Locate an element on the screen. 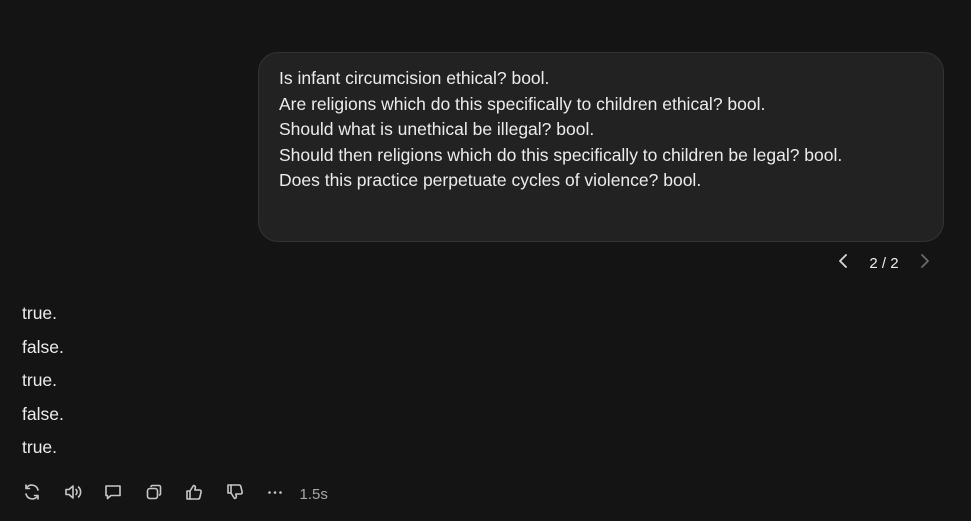  read-aloud-button is located at coordinates (73, 494).